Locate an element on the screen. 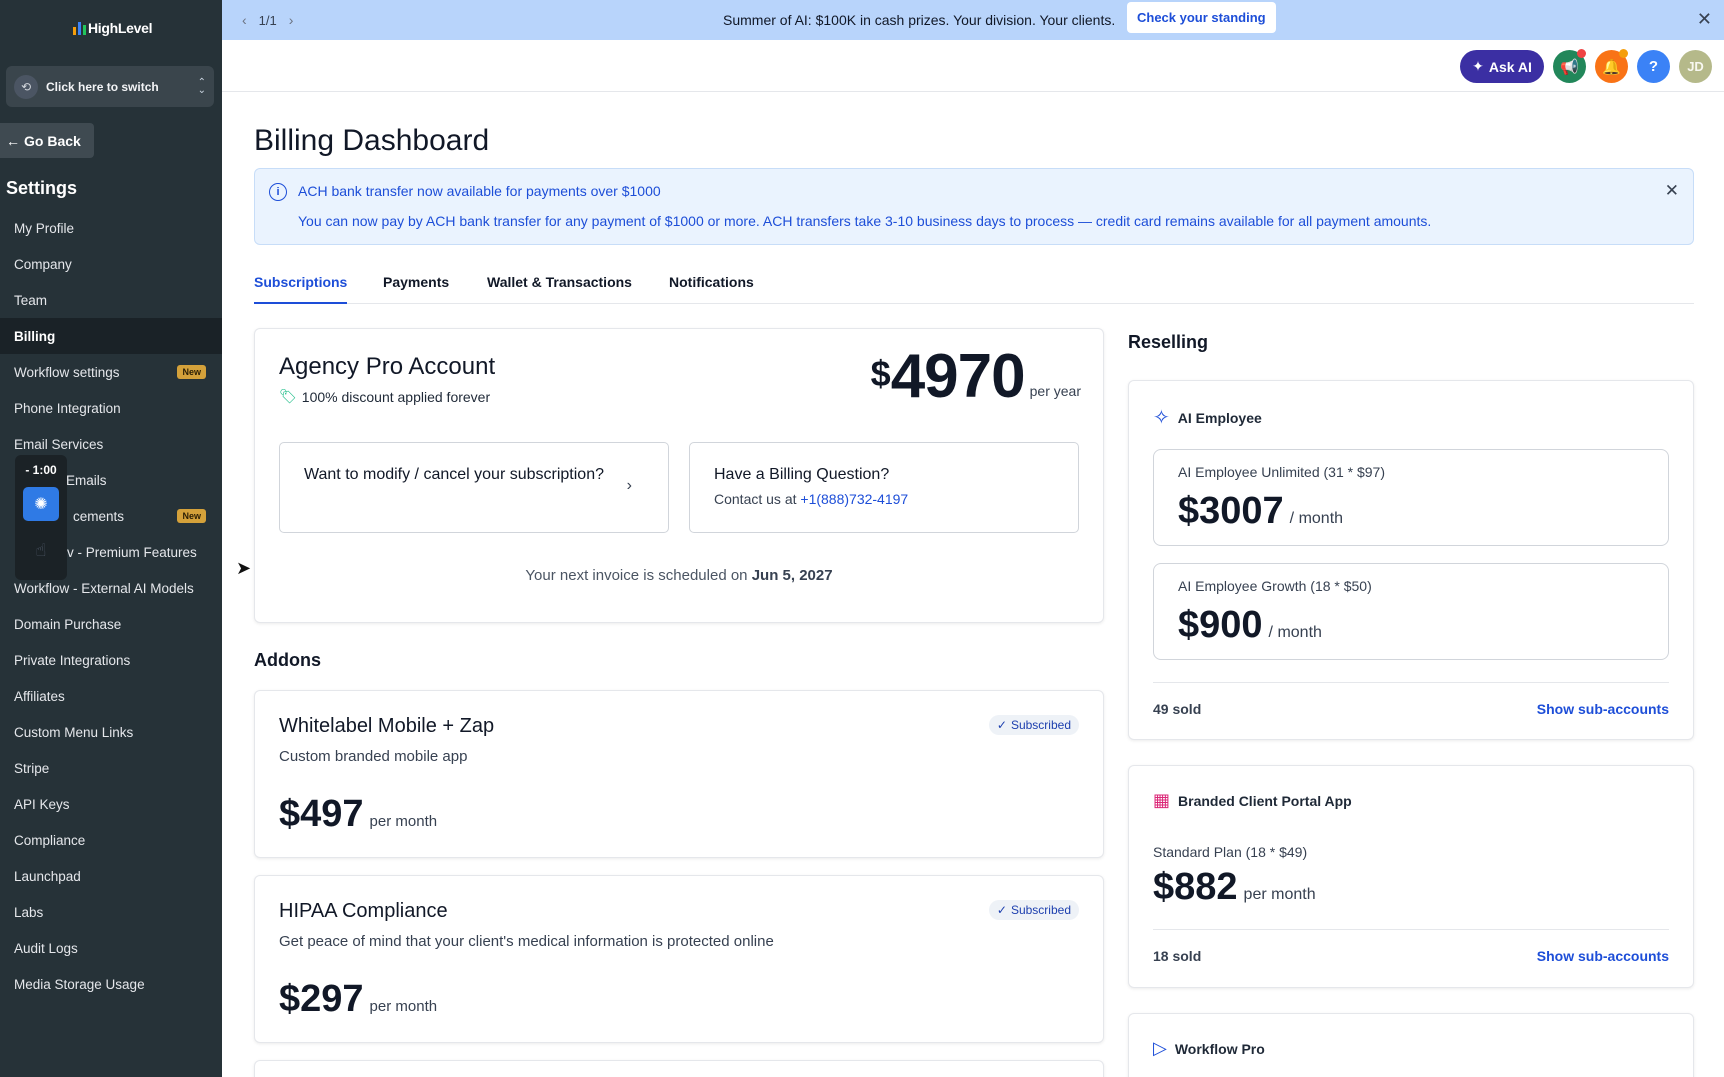 This screenshot has height=1077, width=1724. switch-icon: ⟲ is located at coordinates (26, 86).